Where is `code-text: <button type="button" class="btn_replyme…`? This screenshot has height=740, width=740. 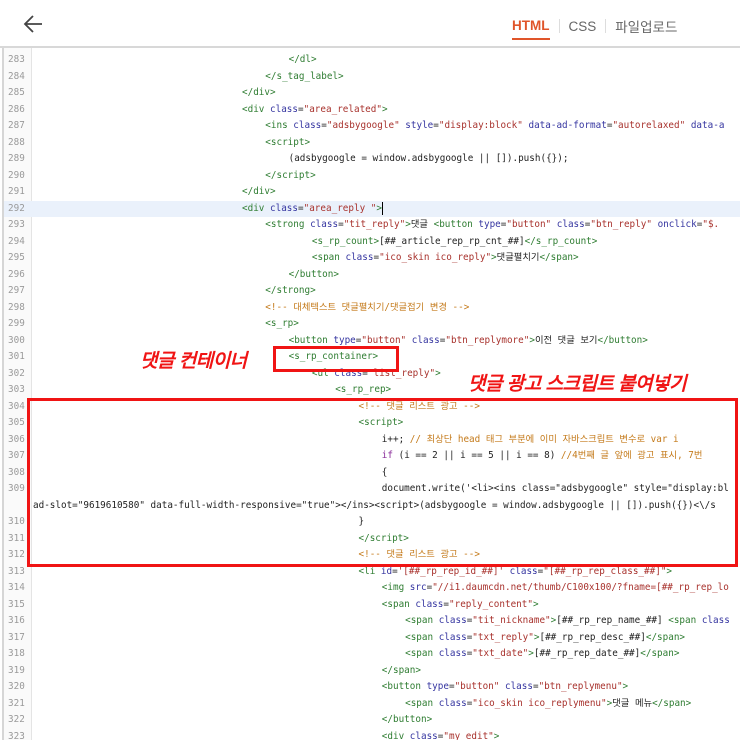 code-text: <button type="button" class="btn_replyme… is located at coordinates (505, 687).